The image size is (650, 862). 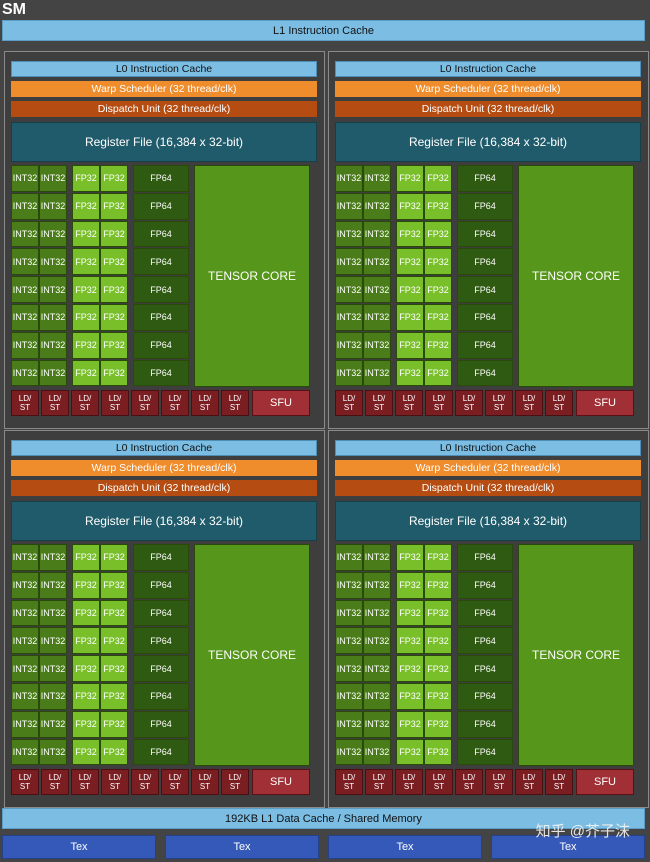 I want to click on warp-scheduler: Warp Scheduler (32 thread/clk), so click(x=488, y=89).